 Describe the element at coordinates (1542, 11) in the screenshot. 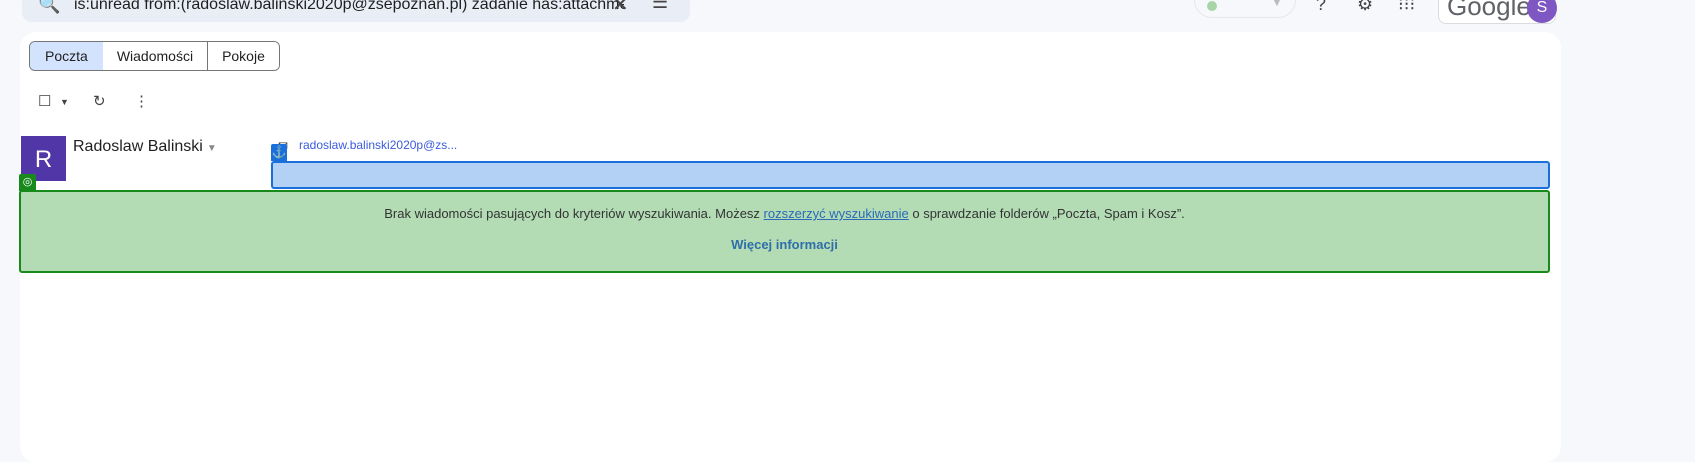

I see `avatar: S` at that location.